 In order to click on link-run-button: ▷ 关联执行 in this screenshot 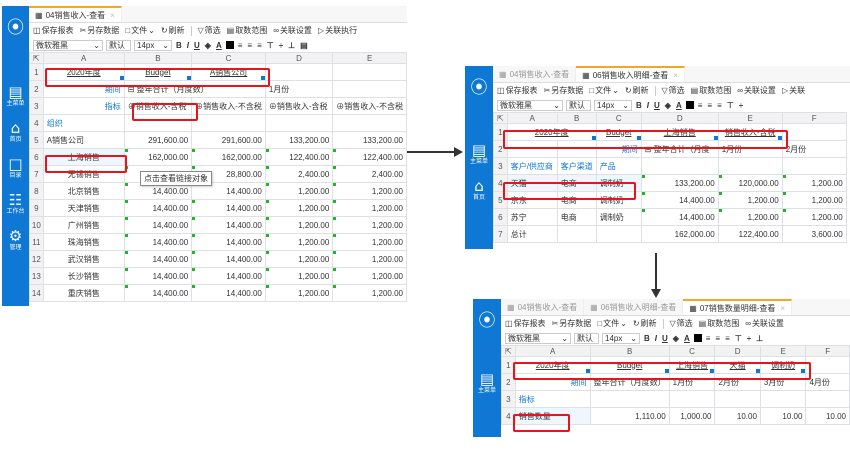, I will do `click(337, 30)`.